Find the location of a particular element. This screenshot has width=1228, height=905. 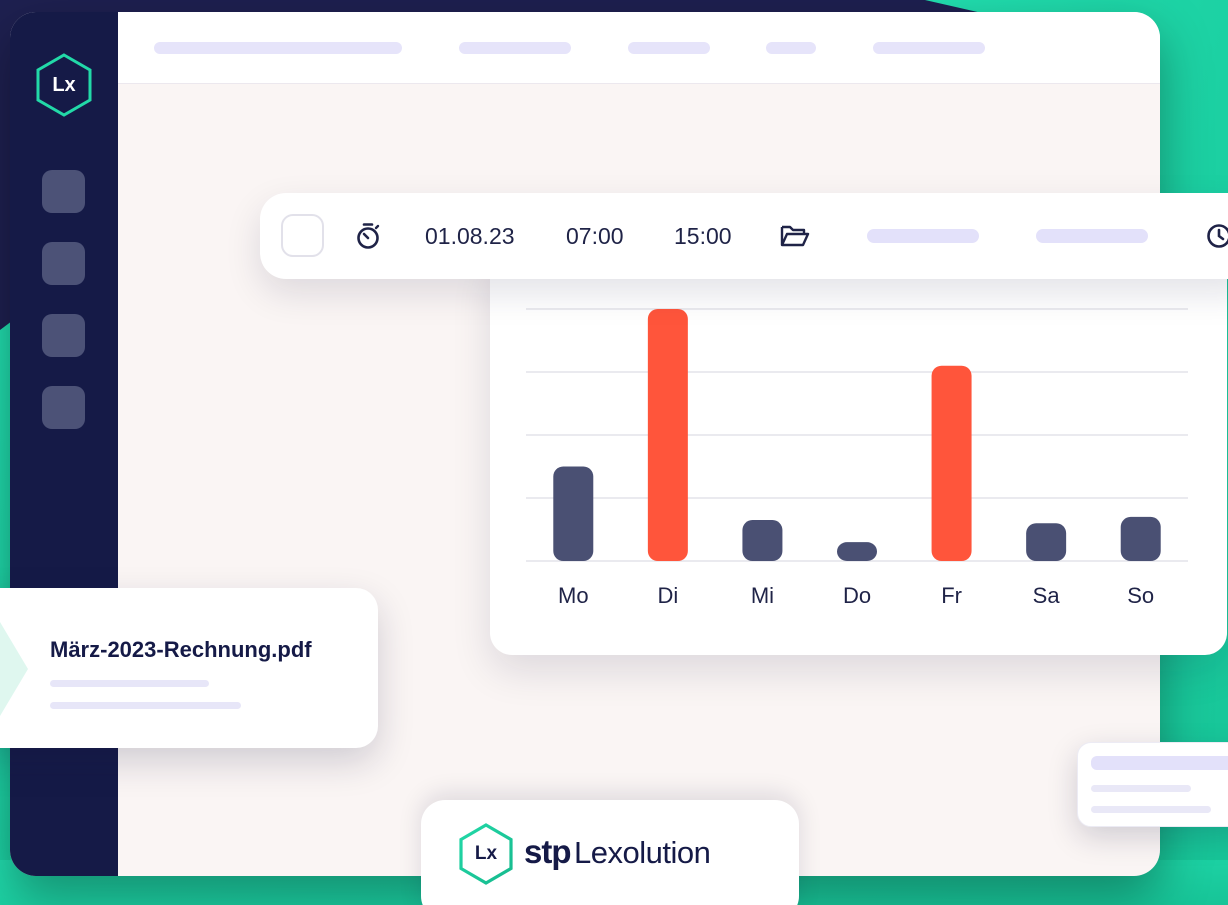

top-navigation is located at coordinates (639, 48).